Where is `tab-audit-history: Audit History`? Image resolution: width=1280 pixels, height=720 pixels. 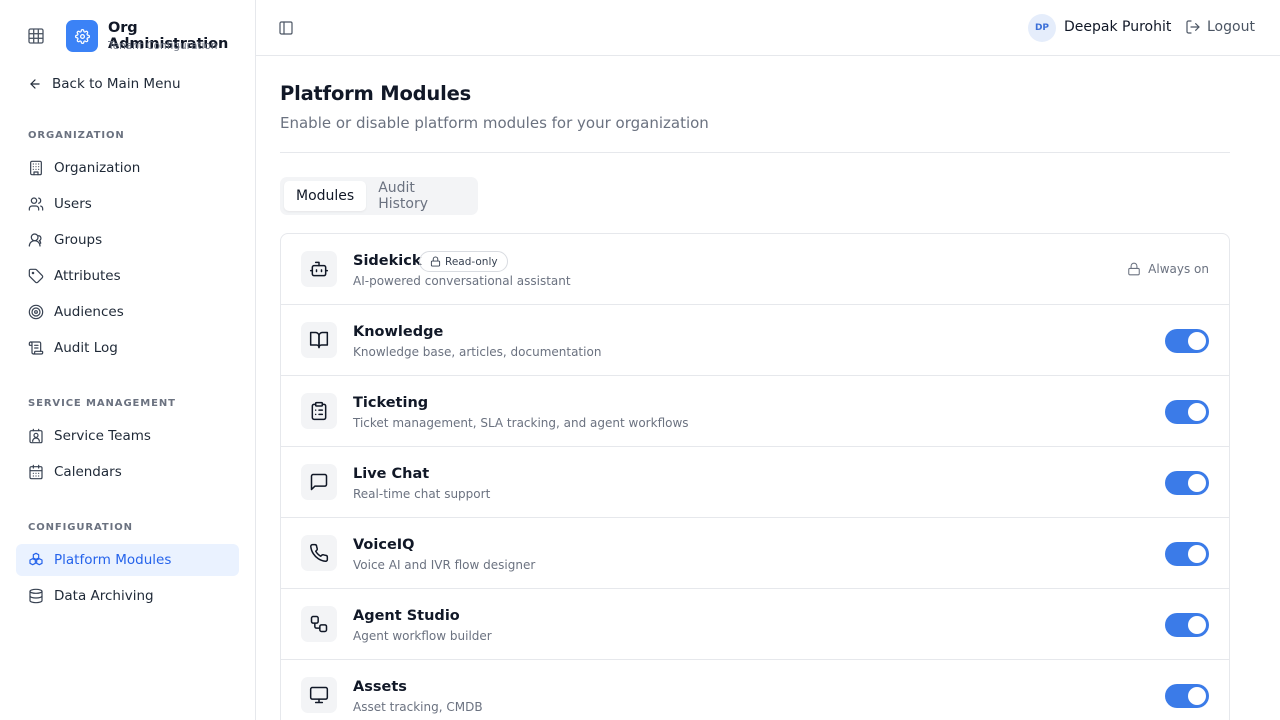 tab-audit-history: Audit History is located at coordinates (420, 196).